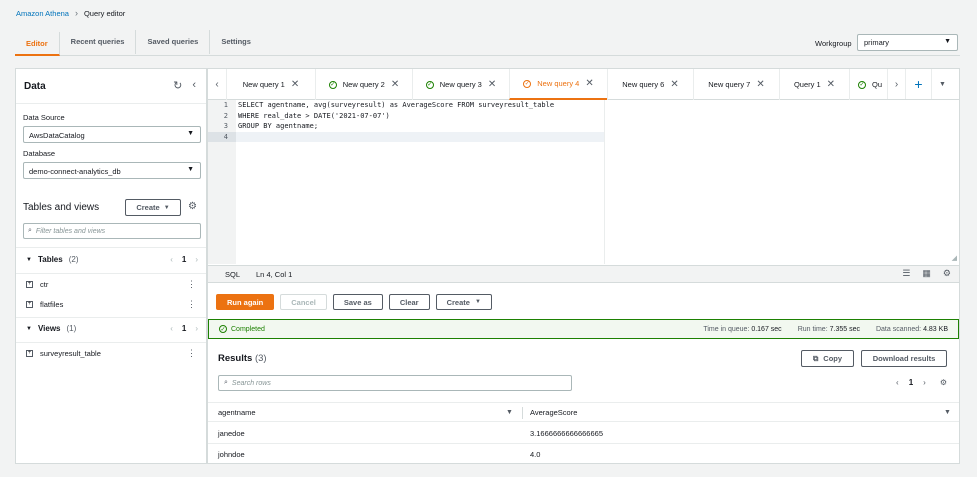 This screenshot has width=977, height=477. Describe the element at coordinates (30, 230) in the screenshot. I see `search-icon: ⌕` at that location.